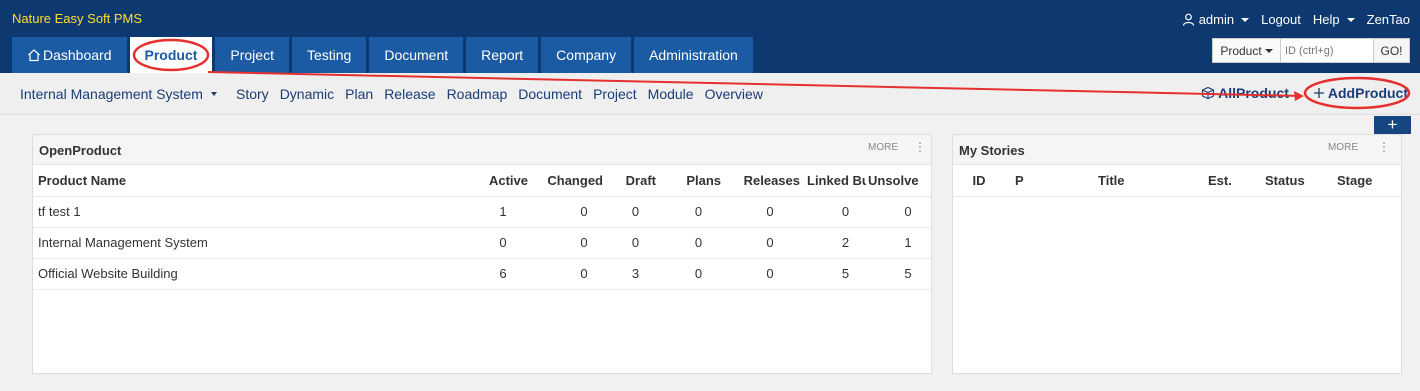  I want to click on col-releases: Releases, so click(760, 181).